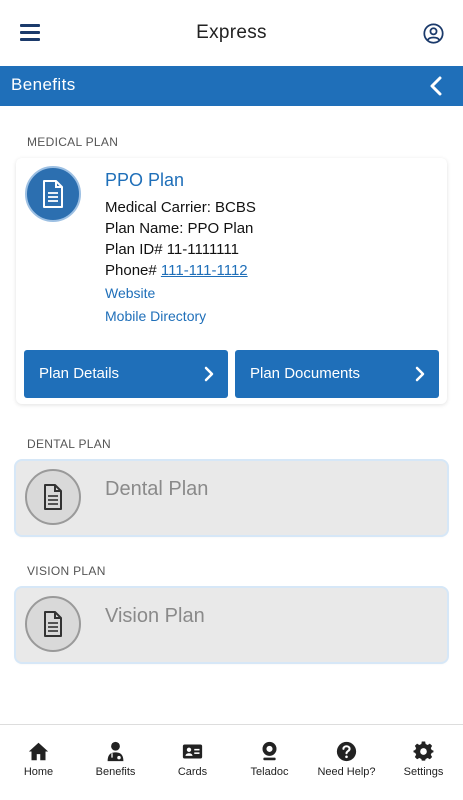 The width and height of the screenshot is (463, 800). I want to click on plan-documents-button: Plan Documents, so click(337, 374).